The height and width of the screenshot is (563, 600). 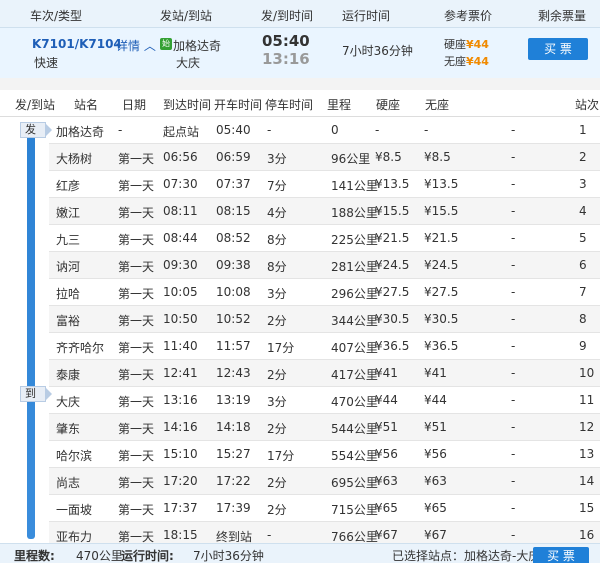 What do you see at coordinates (300, 84) in the screenshot?
I see `divider` at bounding box center [300, 84].